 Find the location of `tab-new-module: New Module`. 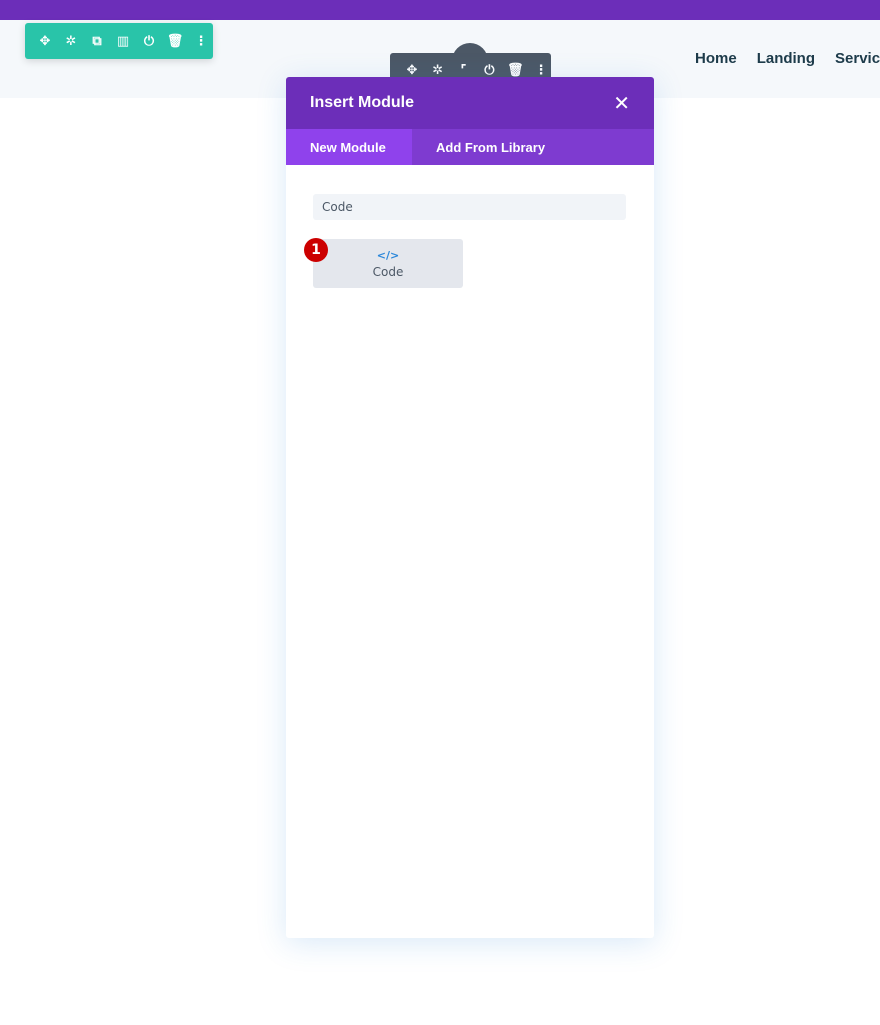

tab-new-module: New Module is located at coordinates (349, 147).